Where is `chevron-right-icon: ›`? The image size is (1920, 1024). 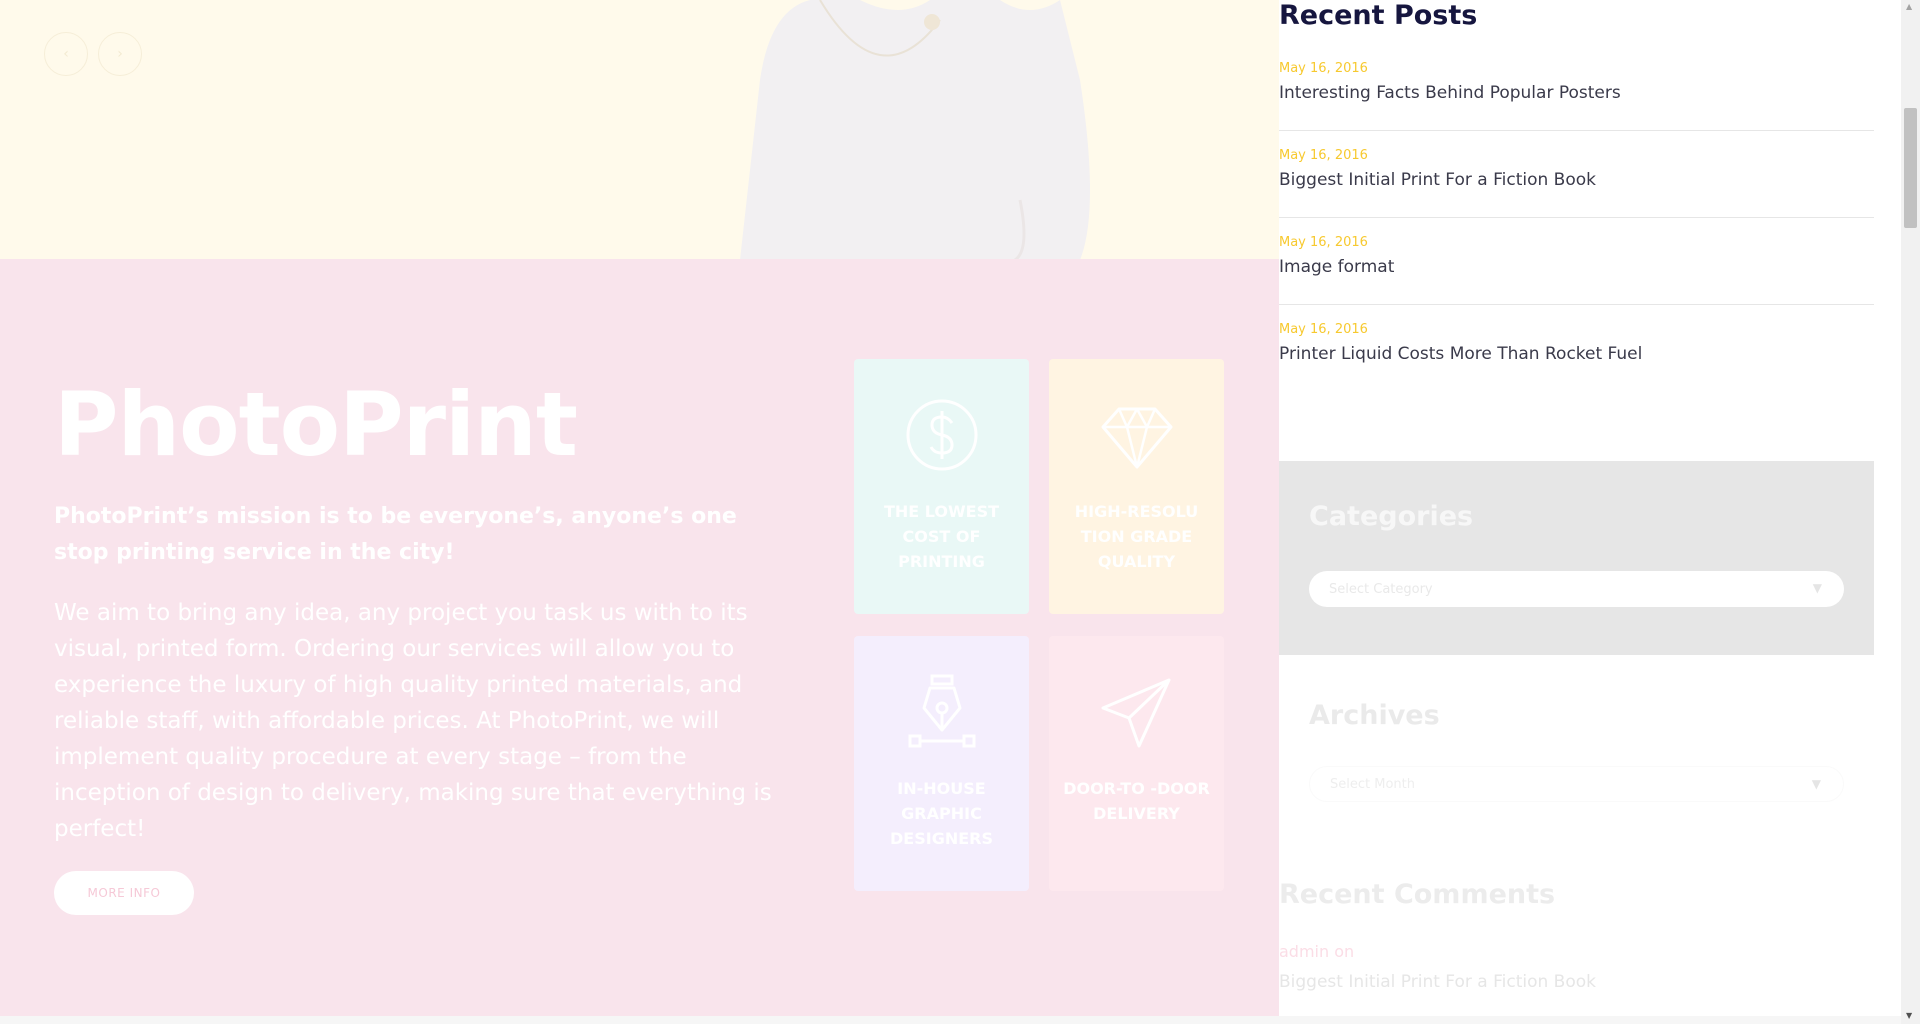
chevron-right-icon: › is located at coordinates (120, 54).